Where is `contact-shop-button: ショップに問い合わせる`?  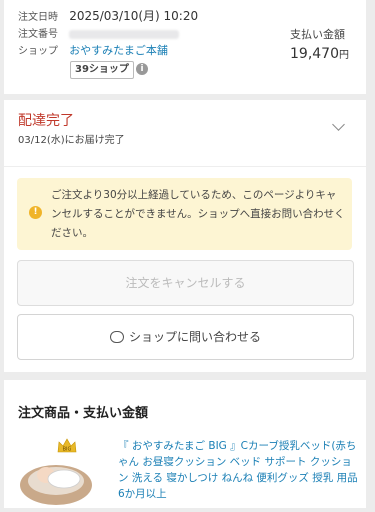
contact-shop-button: ショップに問い合わせる is located at coordinates (185, 337).